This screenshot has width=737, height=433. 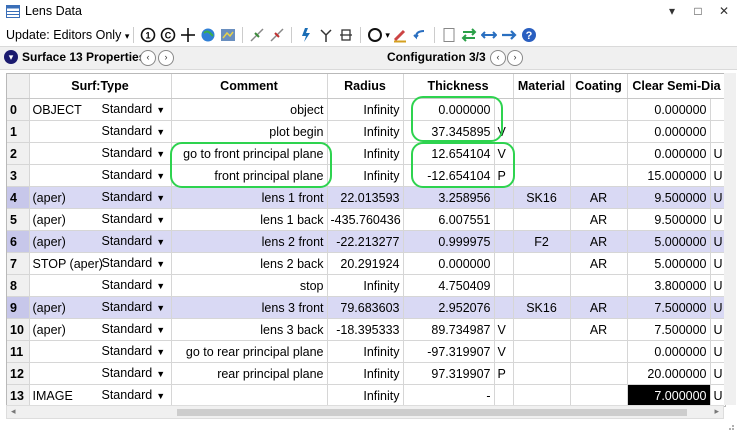 I want to click on double-arrow-icon, so click(x=489, y=35).